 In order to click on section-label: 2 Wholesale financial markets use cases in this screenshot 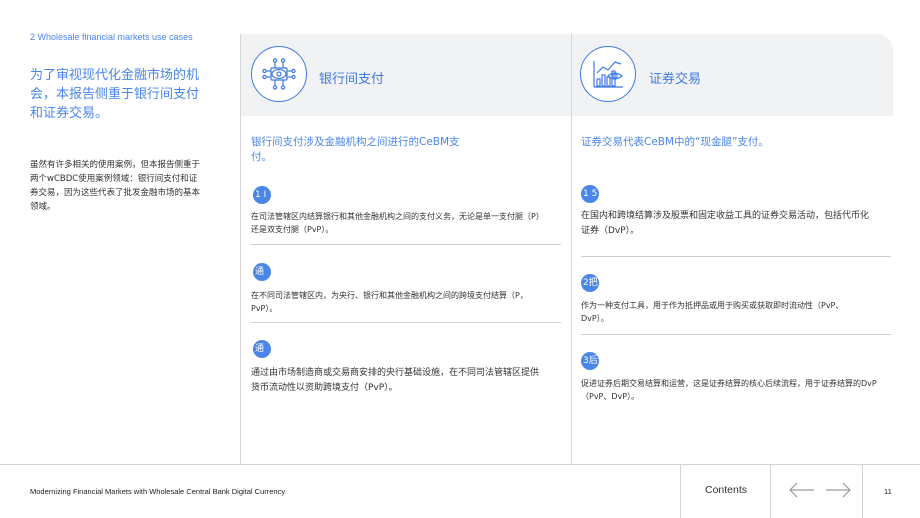, I will do `click(111, 37)`.